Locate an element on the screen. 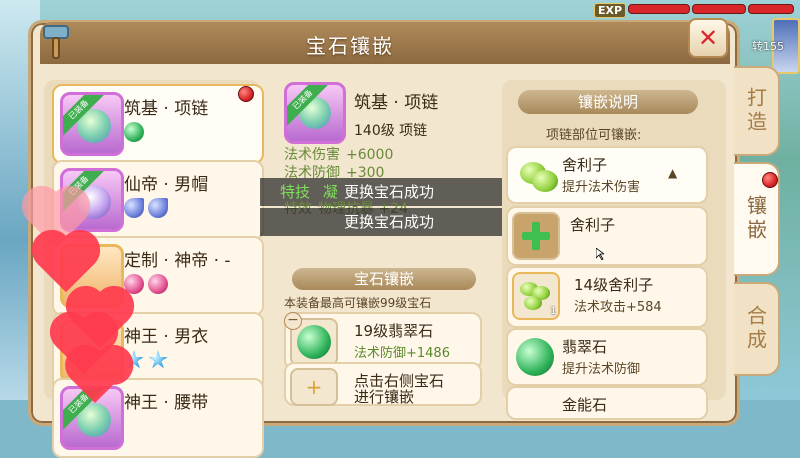  list-item: 已装备 筑基 · 项链 is located at coordinates (158, 124).